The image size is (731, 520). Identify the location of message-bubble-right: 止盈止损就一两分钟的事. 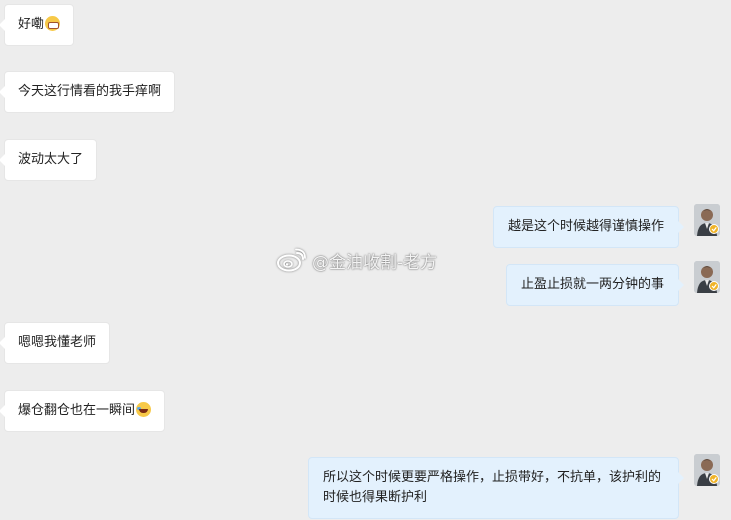
(595, 285).